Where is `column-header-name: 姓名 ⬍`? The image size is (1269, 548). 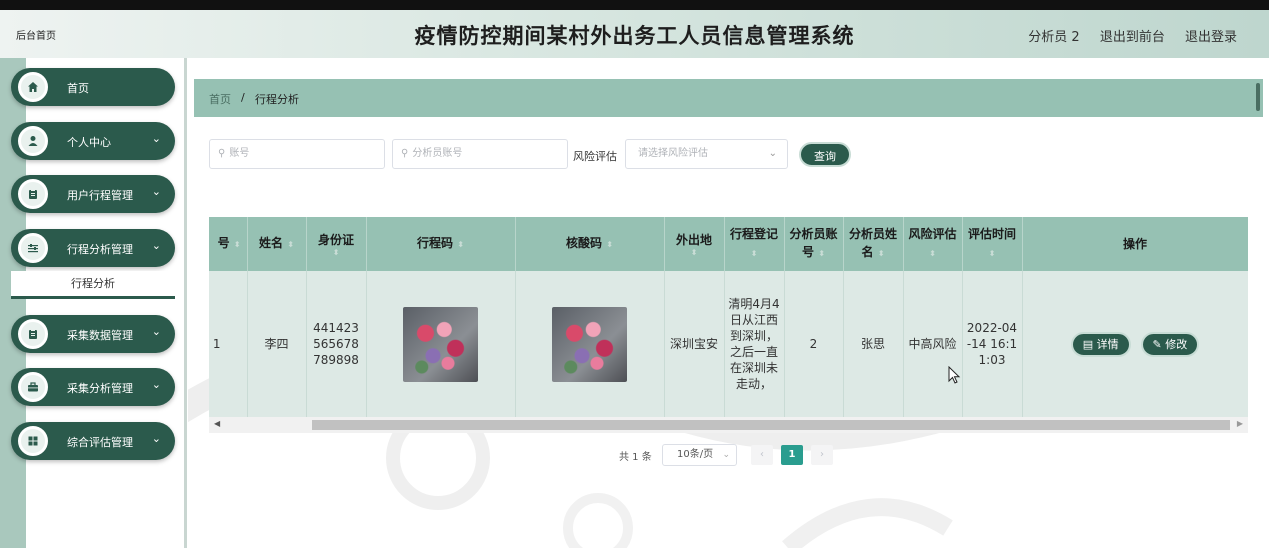
column-header-name: 姓名 ⬍ is located at coordinates (277, 244).